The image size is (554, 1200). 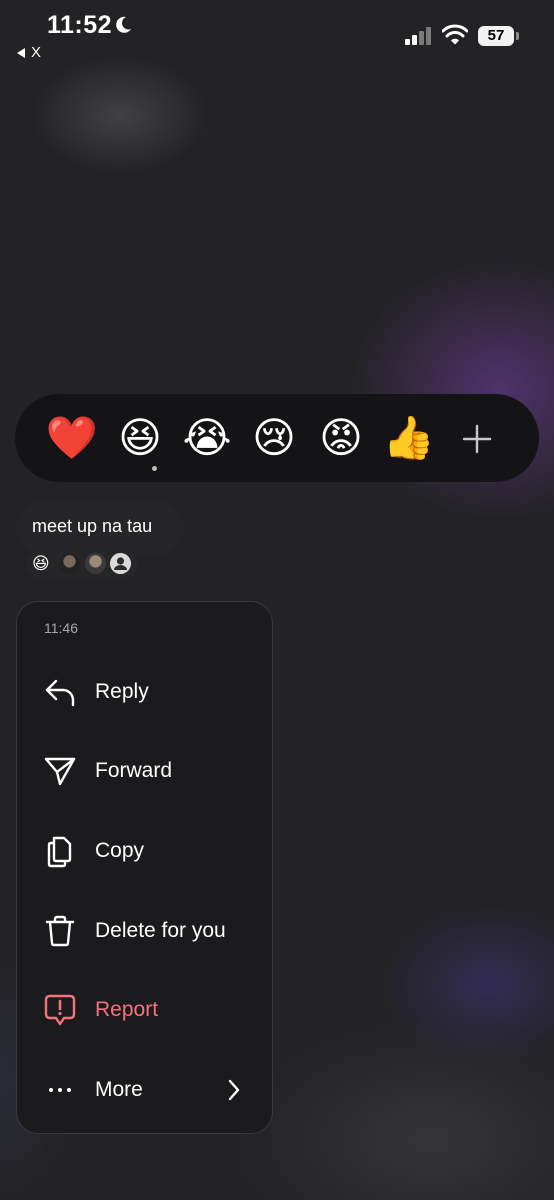 I want to click on message-text: meet up na tau, so click(x=92, y=526).